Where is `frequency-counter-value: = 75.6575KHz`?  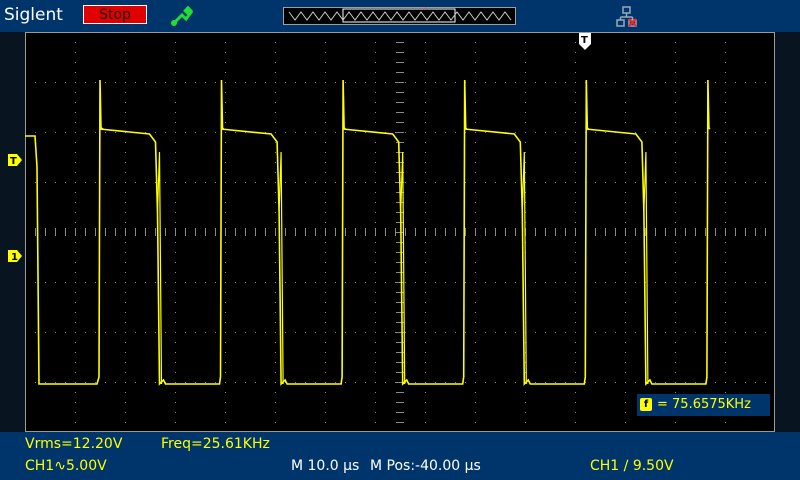 frequency-counter-value: = 75.6575KHz is located at coordinates (704, 404).